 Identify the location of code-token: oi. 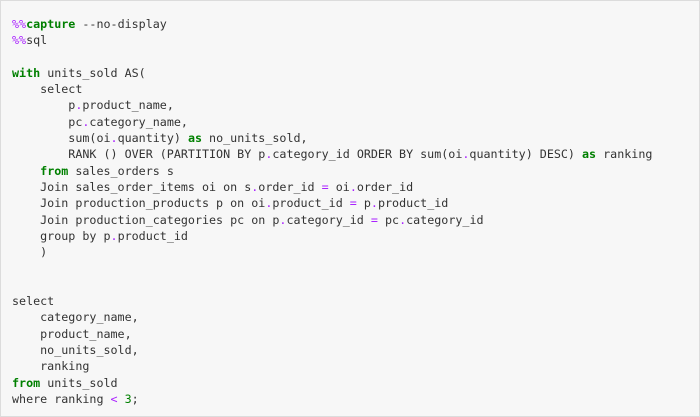
(339, 186).